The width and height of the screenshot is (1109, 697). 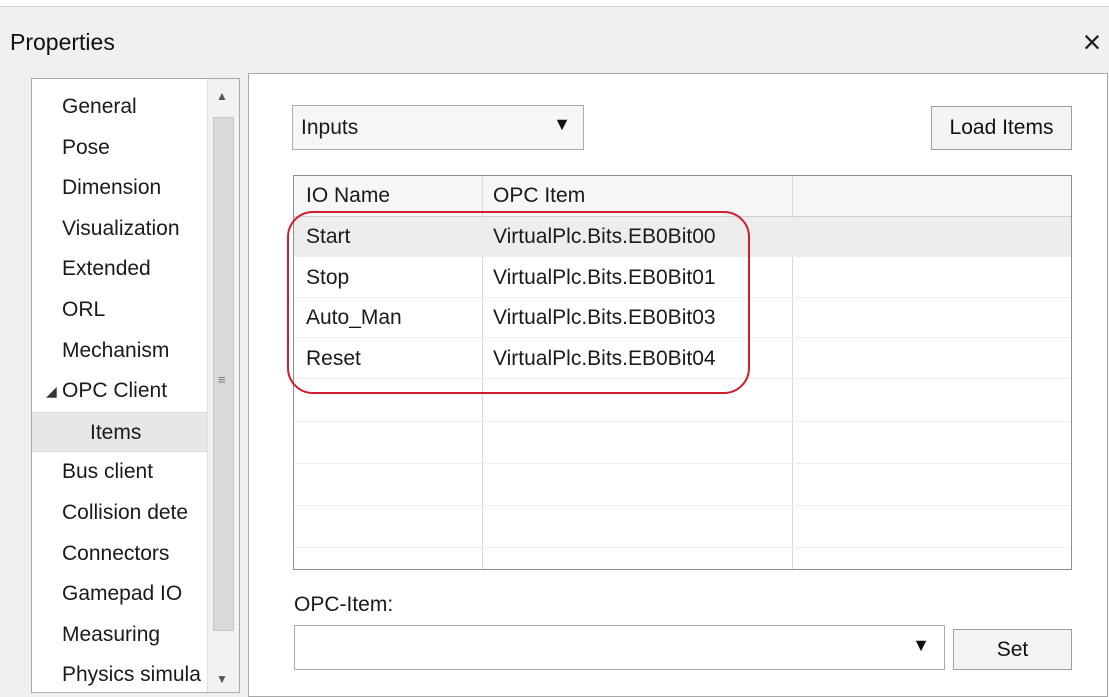 I want to click on io-name-column-header: IO Name, so click(x=348, y=196).